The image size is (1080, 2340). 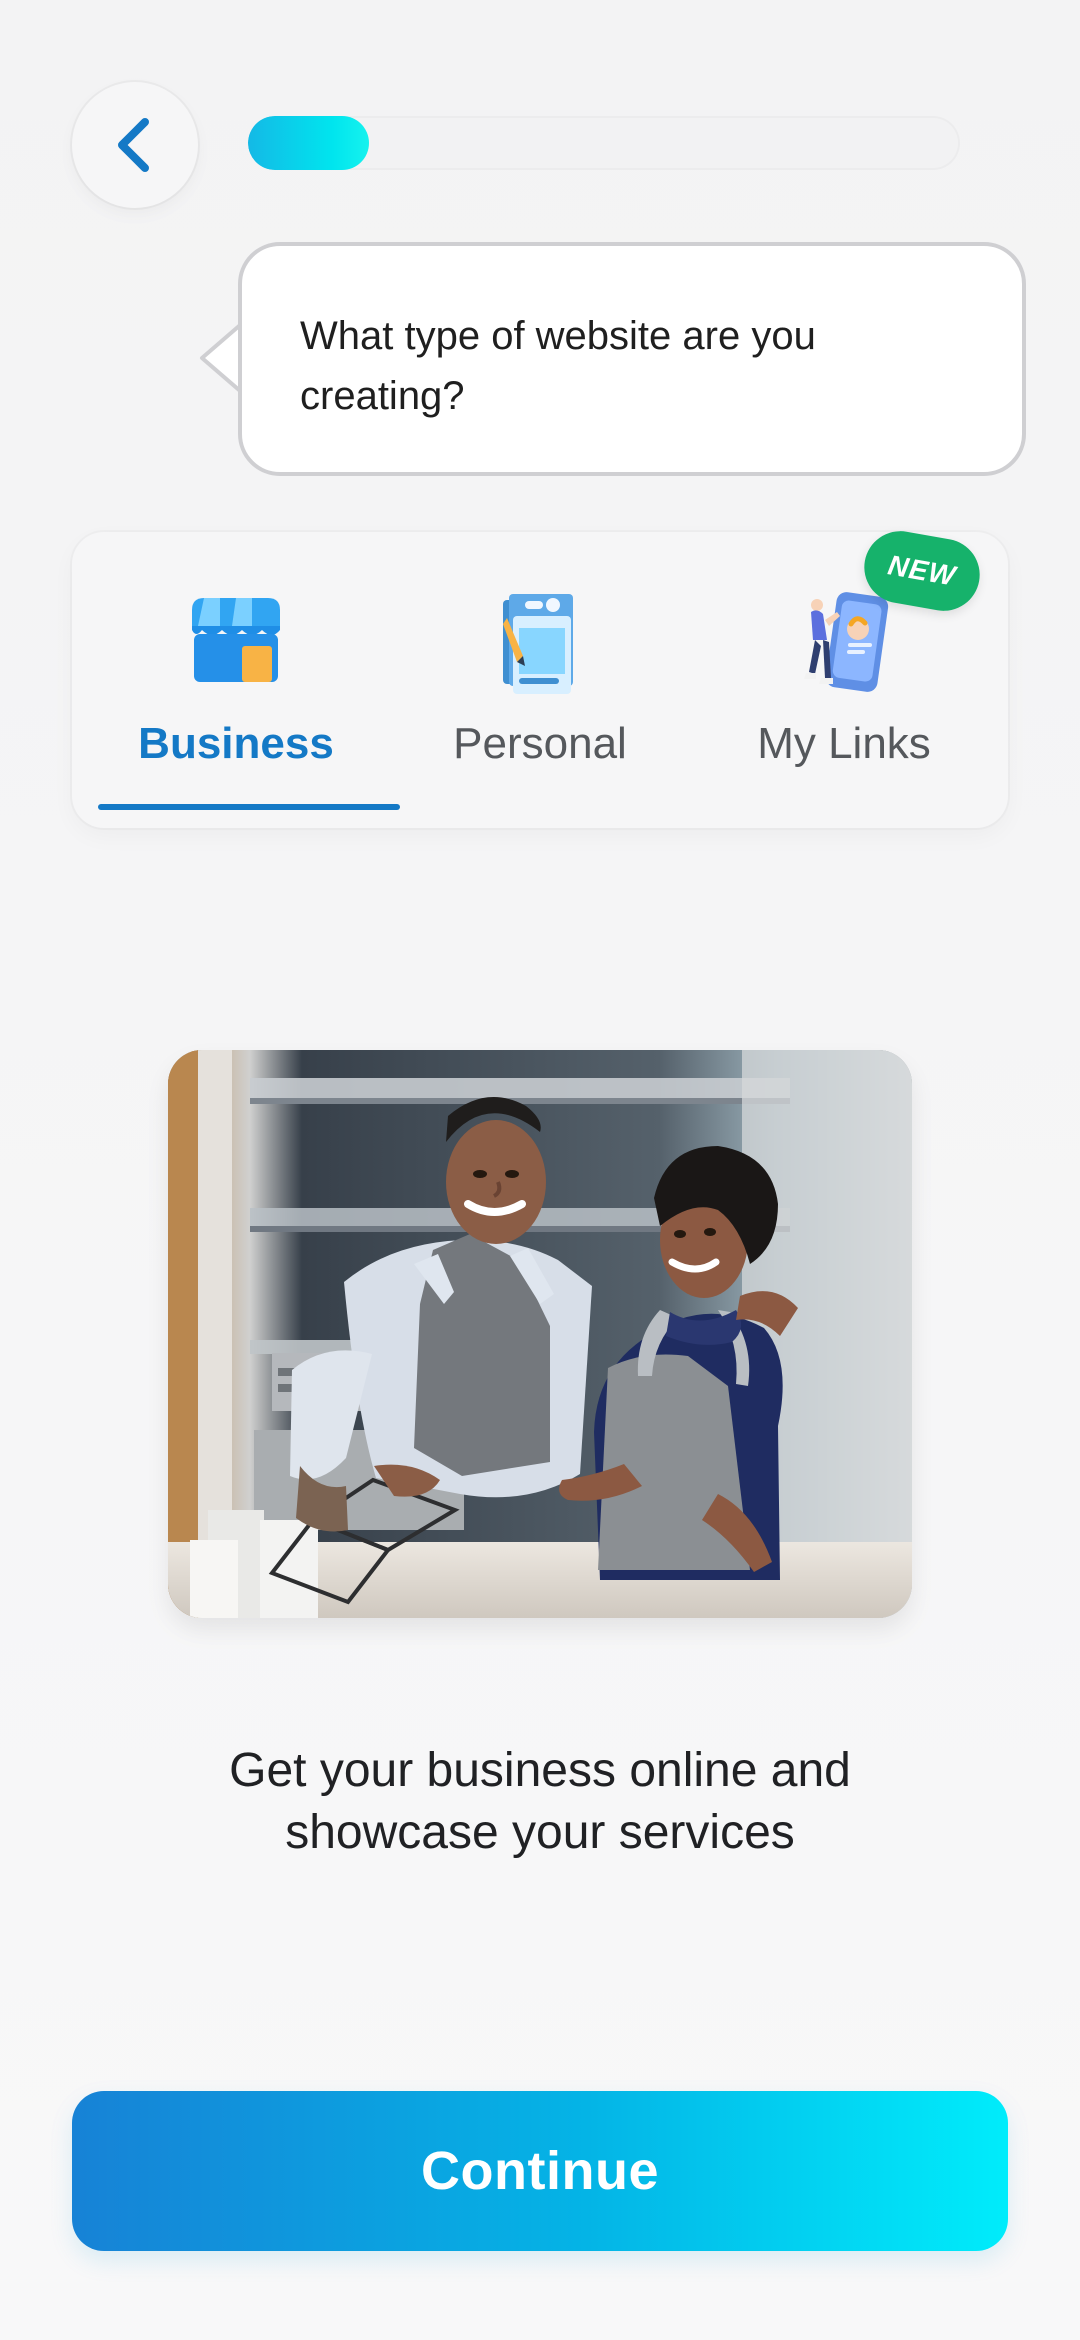 I want to click on document-pencil-icon, so click(x=538, y=644).